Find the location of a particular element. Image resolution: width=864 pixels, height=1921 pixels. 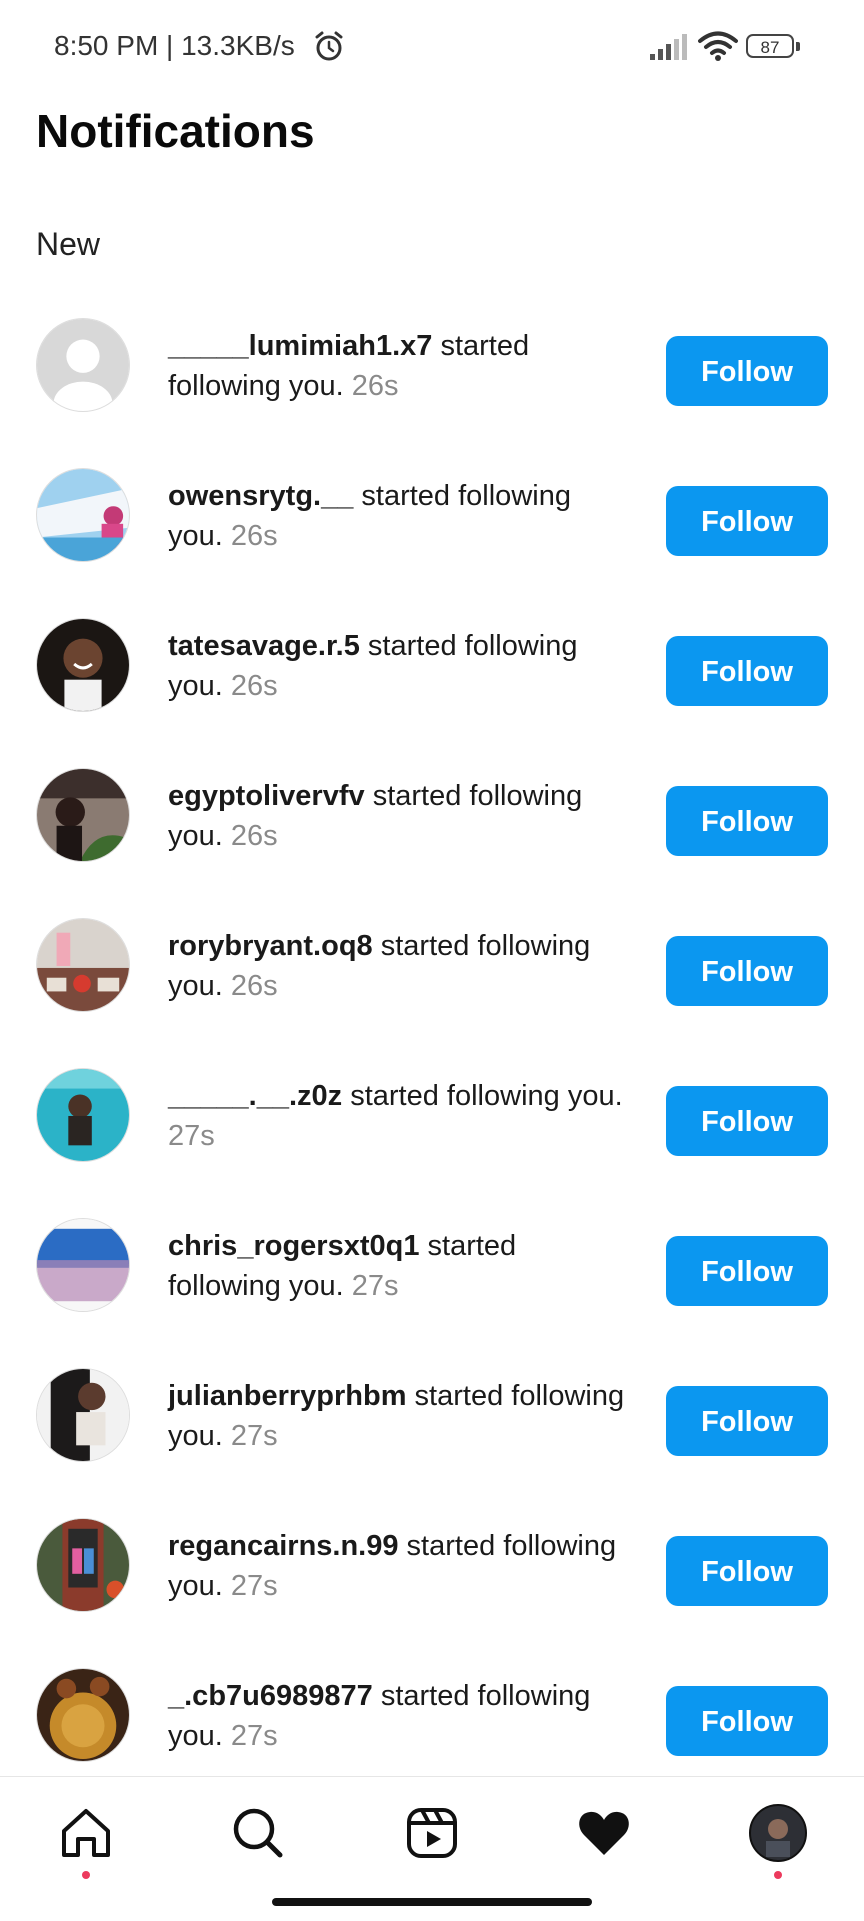

username-link: julianberryprhbm is located at coordinates (287, 1396).